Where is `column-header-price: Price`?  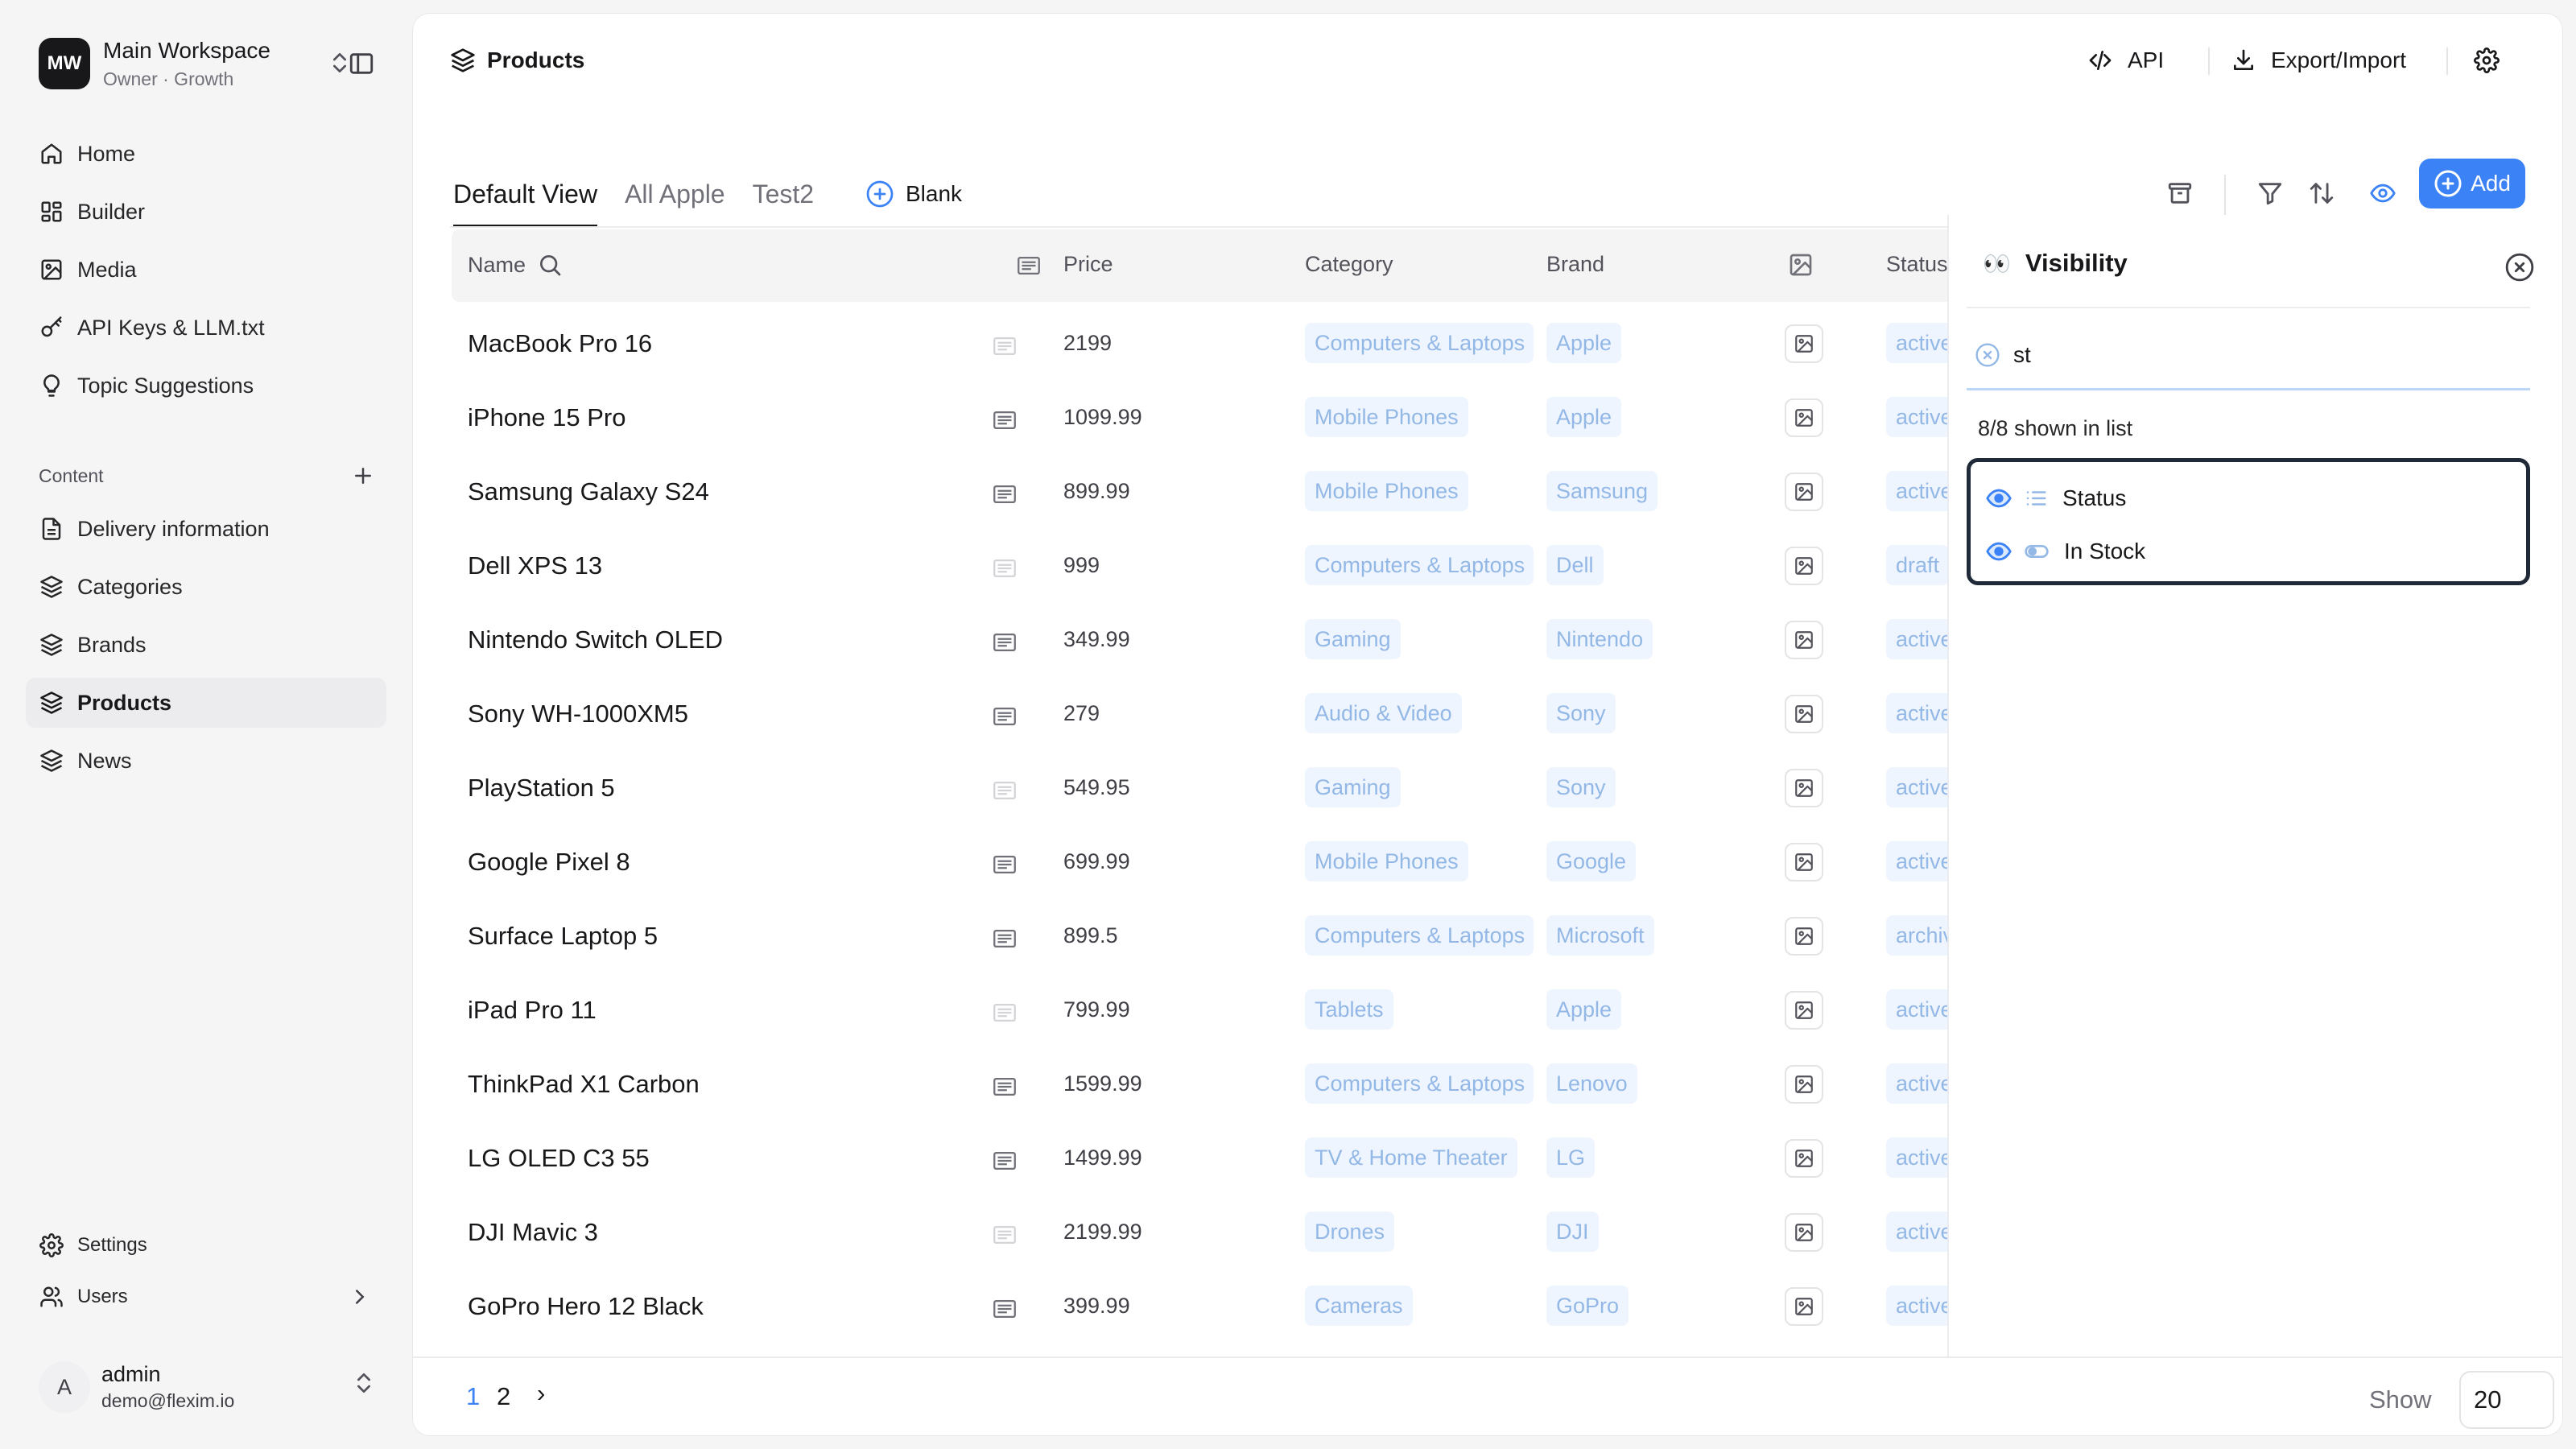 column-header-price: Price is located at coordinates (1088, 264).